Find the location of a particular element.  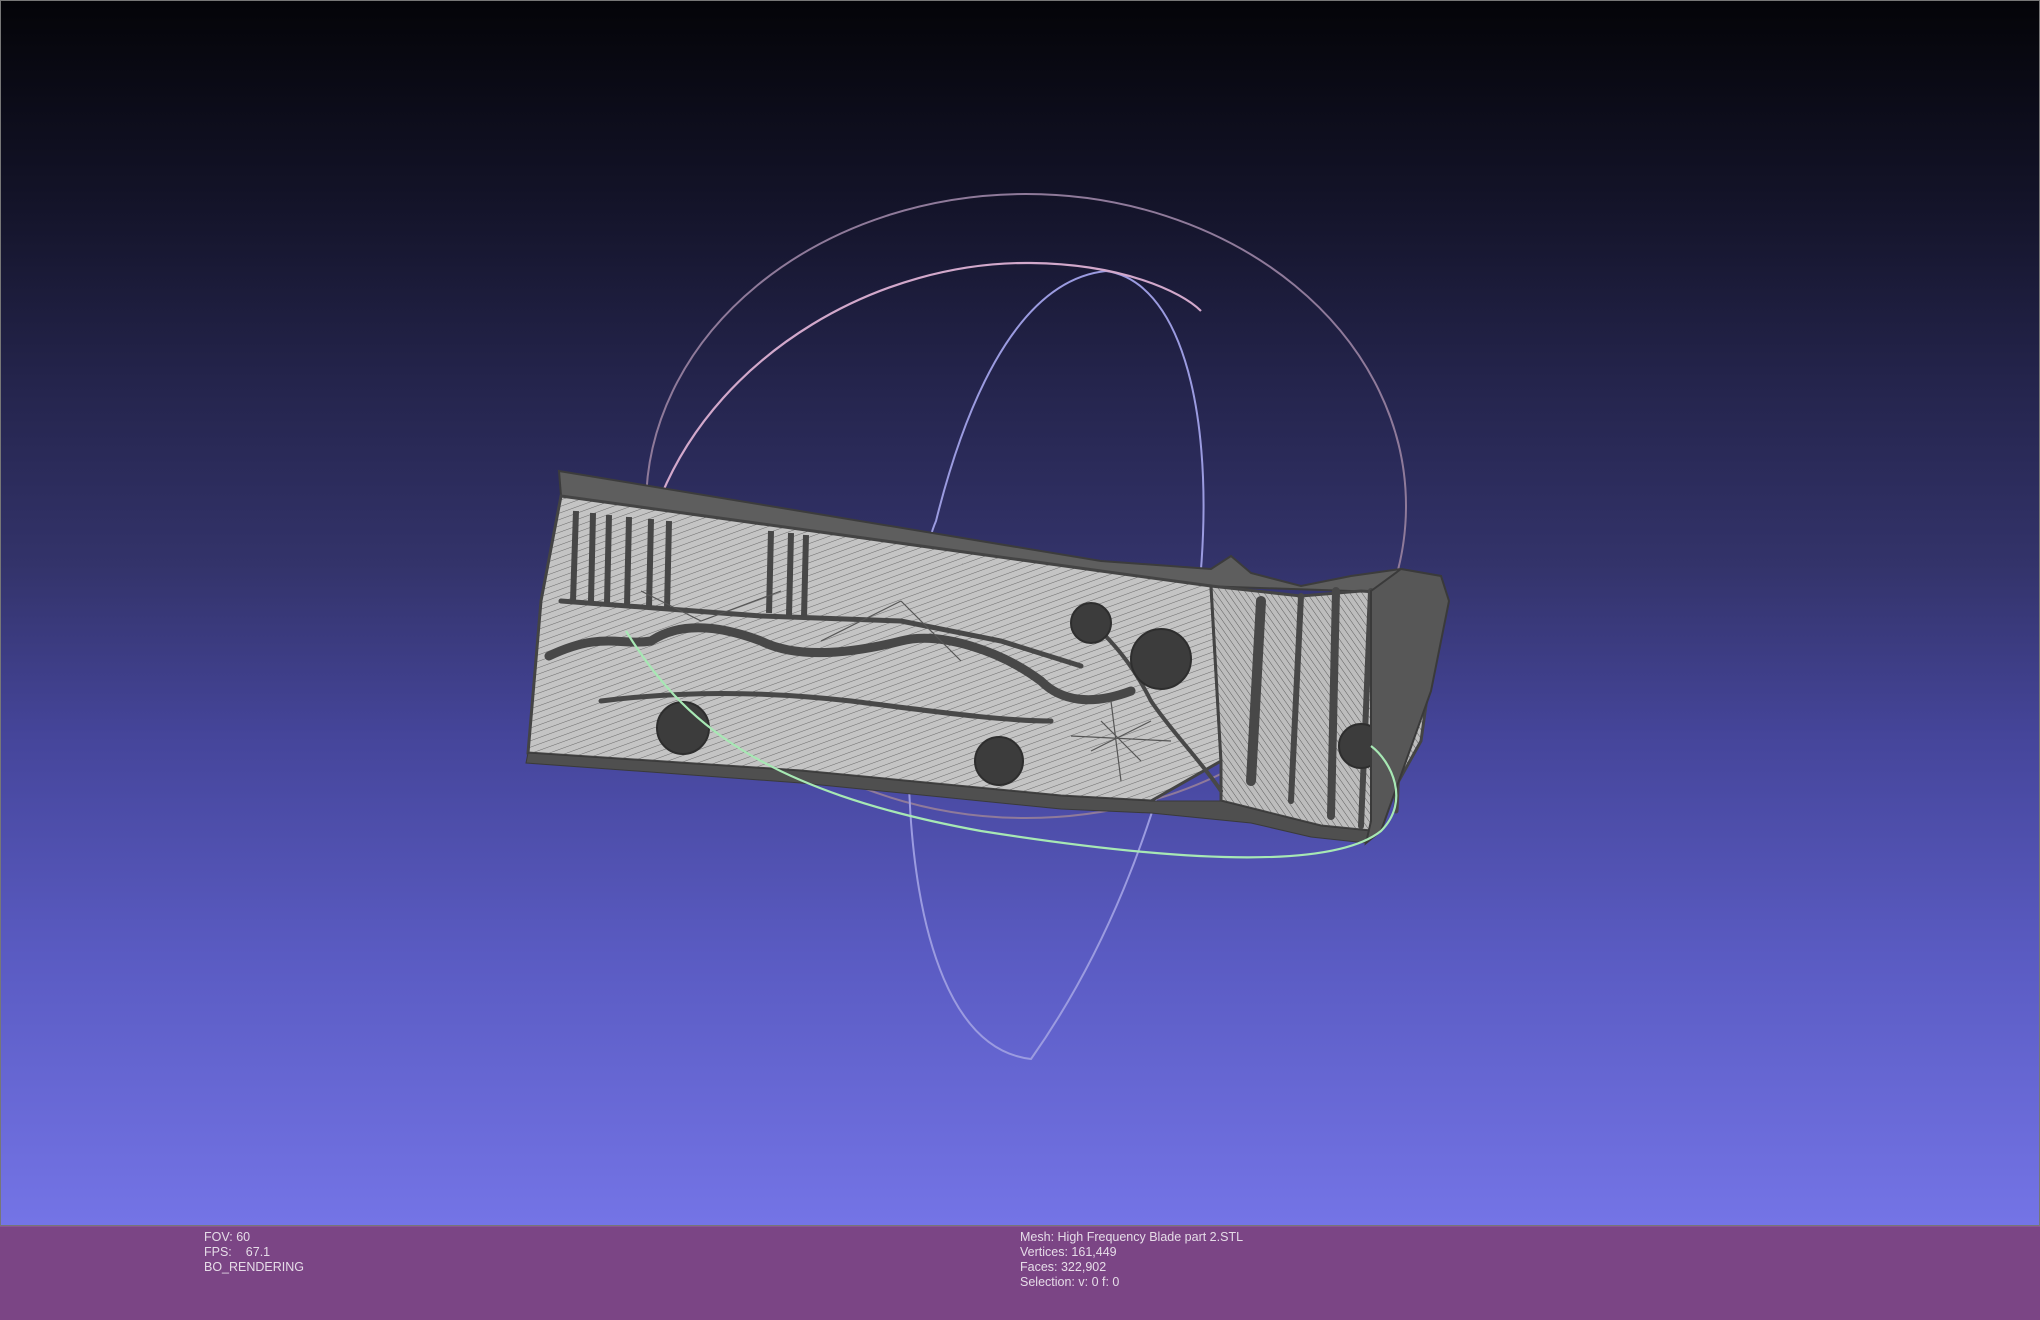

fps-readout: FPS: 67.1 is located at coordinates (254, 1252).